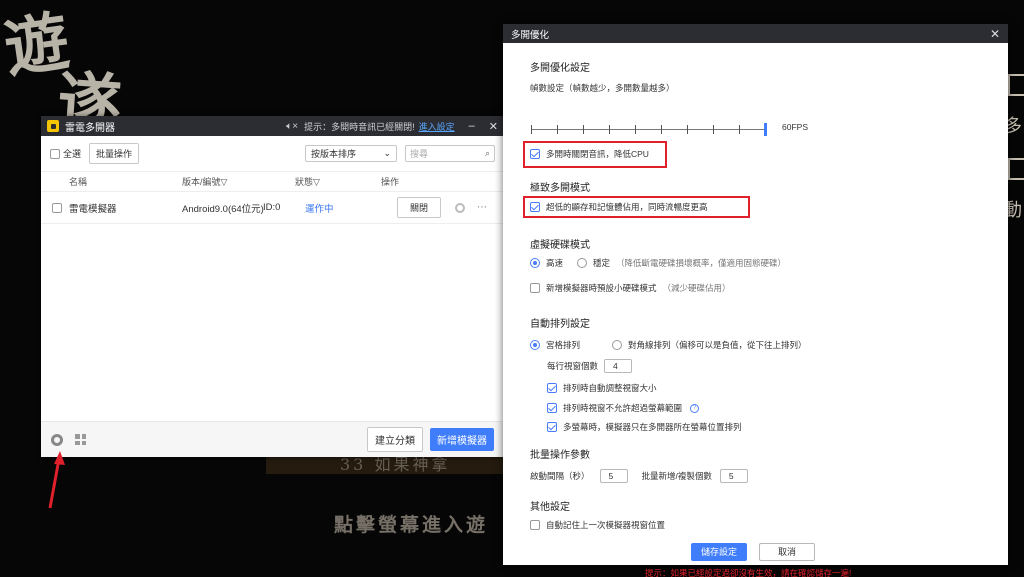 Image resolution: width=1024 pixels, height=577 pixels. Describe the element at coordinates (530, 35) in the screenshot. I see `dialog-title: 多開優化` at that location.